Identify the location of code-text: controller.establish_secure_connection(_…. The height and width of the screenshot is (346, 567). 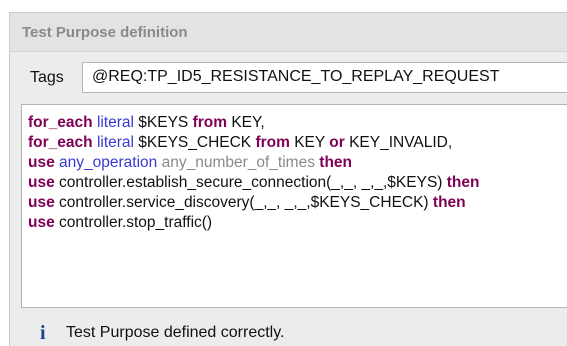
(250, 182).